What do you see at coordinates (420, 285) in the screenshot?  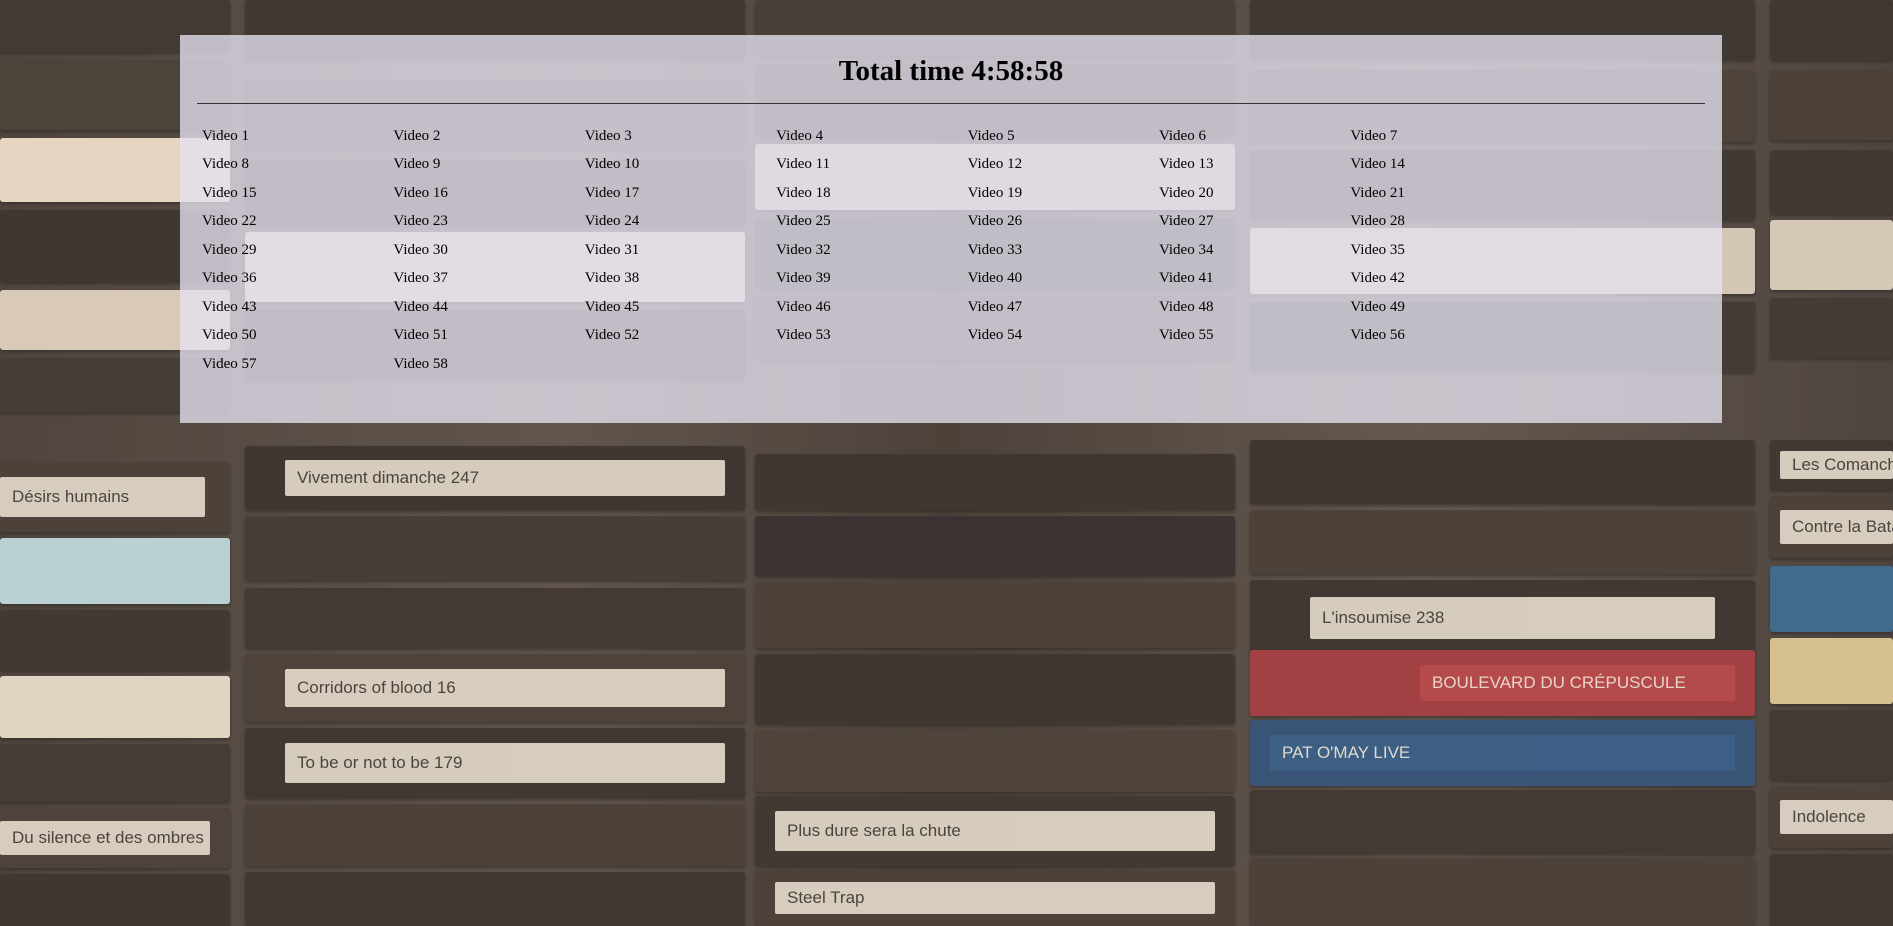 I see `video-link: Video 37` at bounding box center [420, 285].